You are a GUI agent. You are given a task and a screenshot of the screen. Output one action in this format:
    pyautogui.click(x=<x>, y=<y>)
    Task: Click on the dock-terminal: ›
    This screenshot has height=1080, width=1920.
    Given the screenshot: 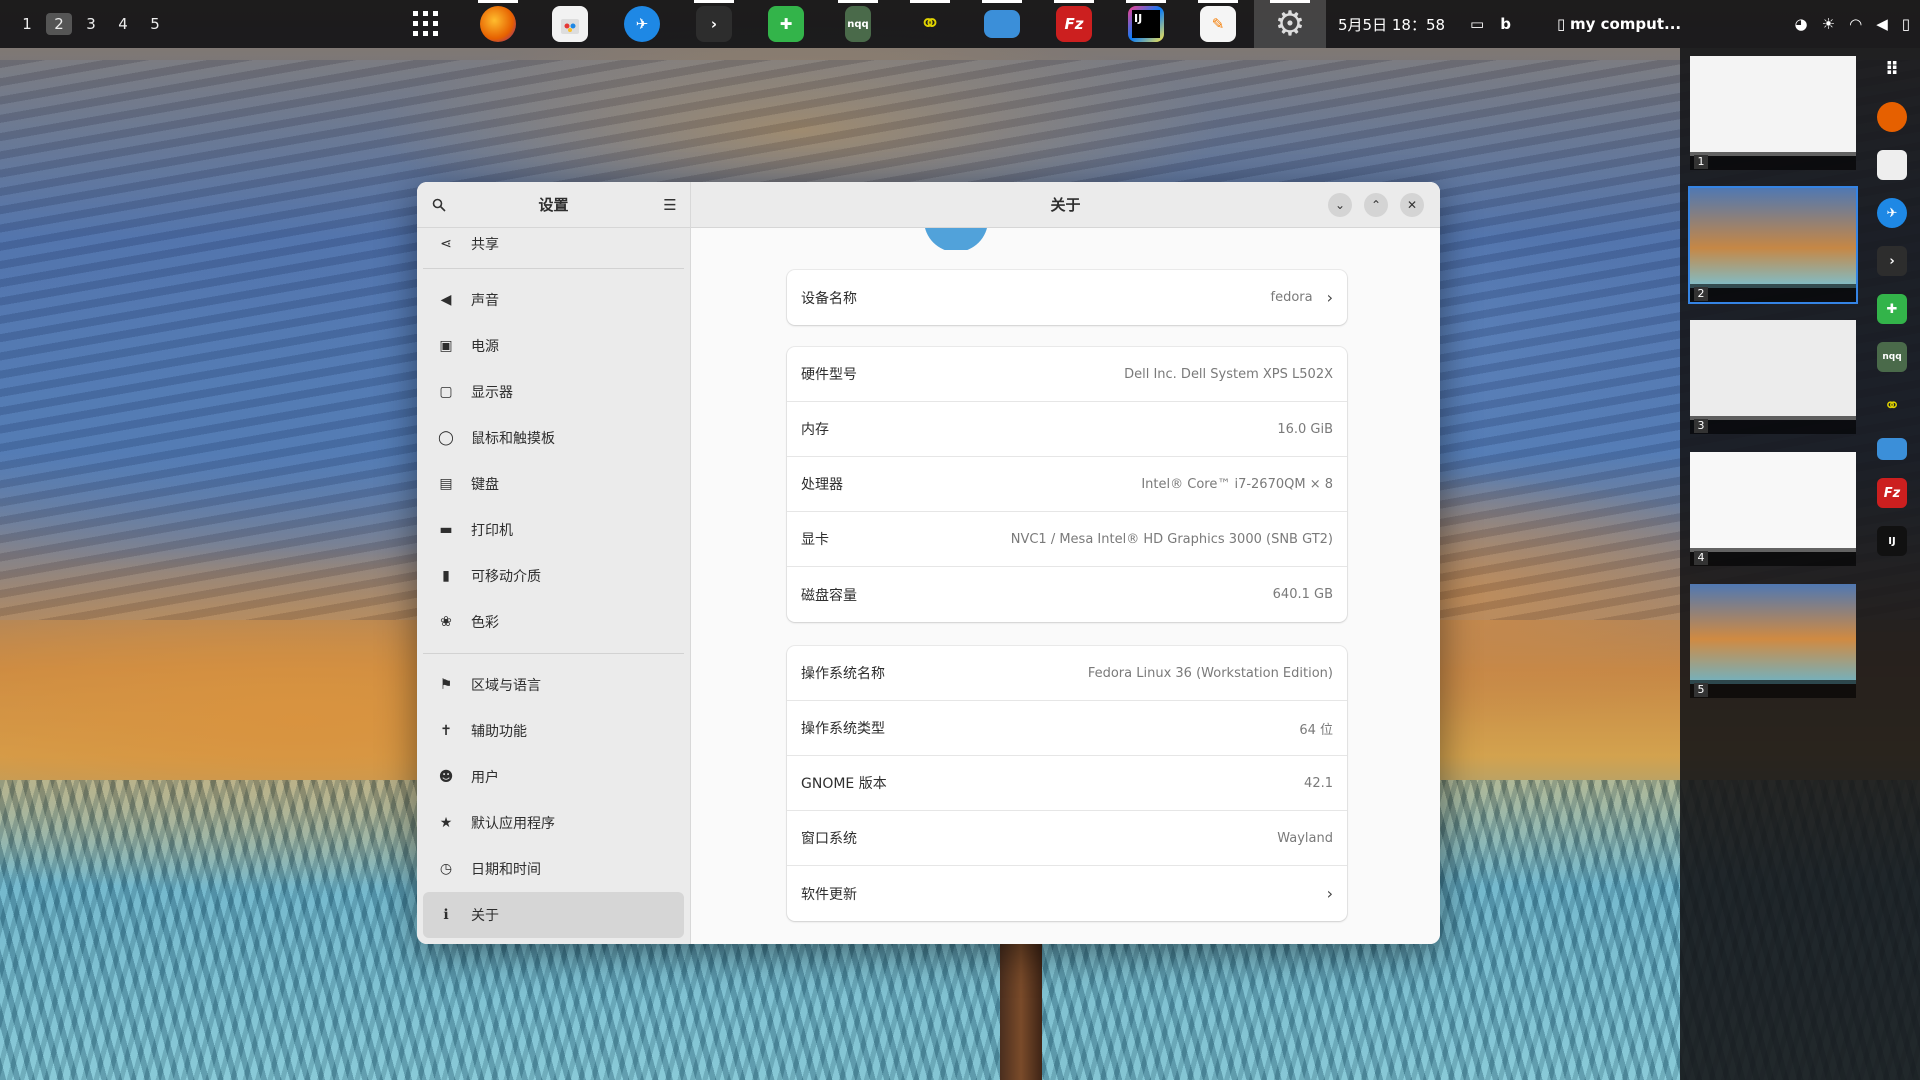 What is the action you would take?
    pyautogui.click(x=714, y=24)
    